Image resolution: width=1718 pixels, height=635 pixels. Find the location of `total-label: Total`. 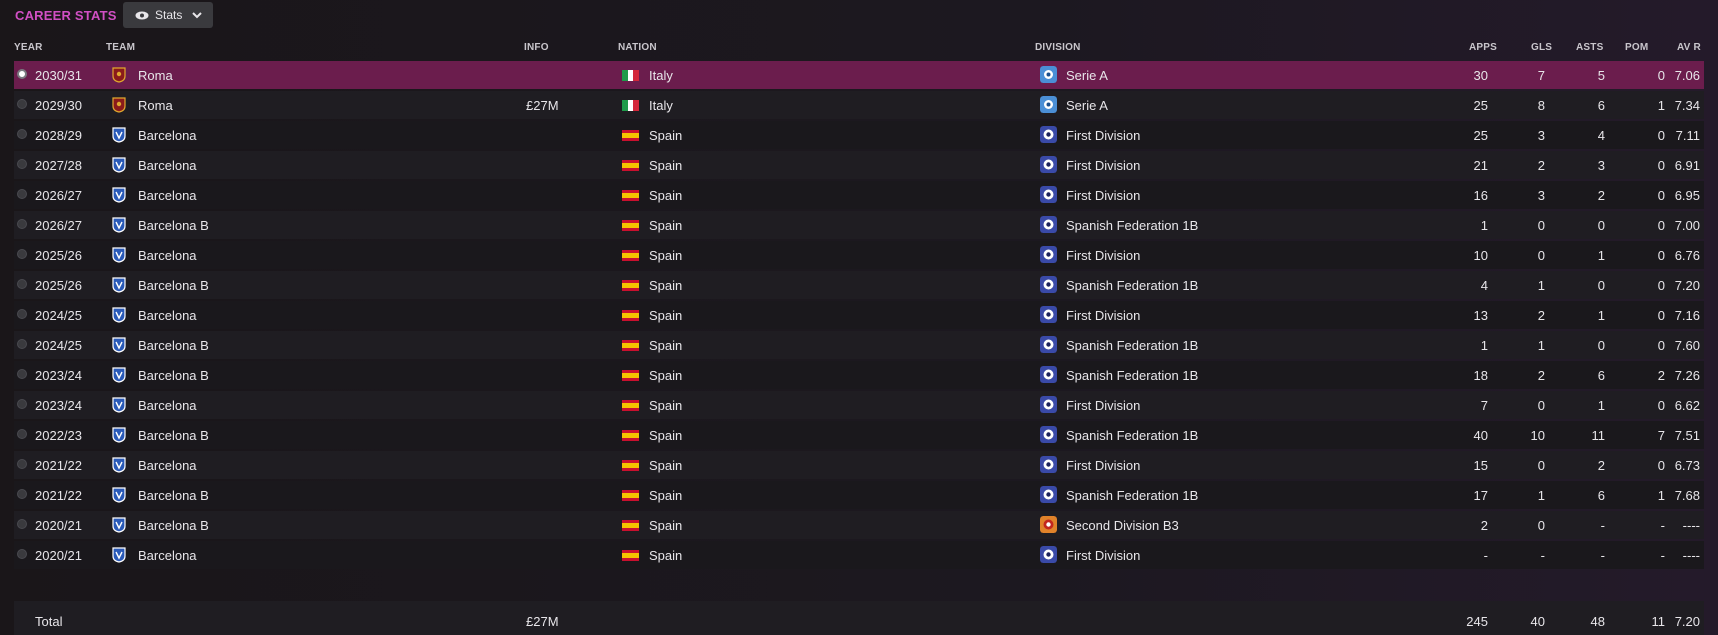

total-label: Total is located at coordinates (49, 621).